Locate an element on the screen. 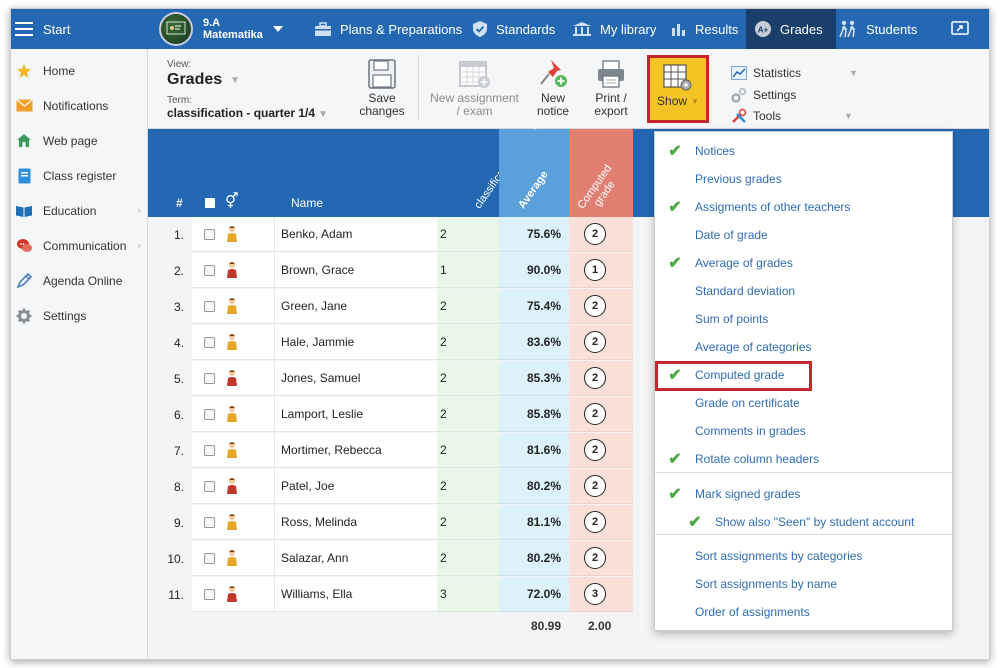  header-number: # is located at coordinates (179, 203).